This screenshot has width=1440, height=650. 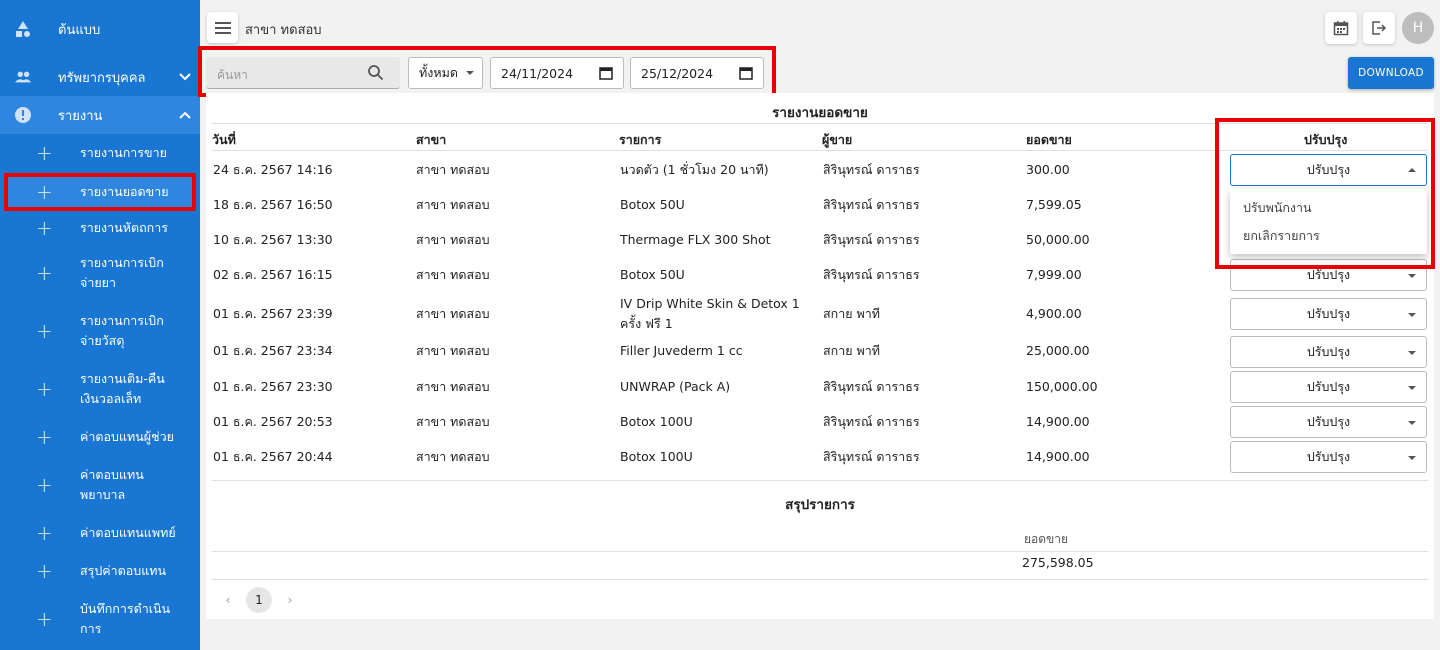 What do you see at coordinates (695, 239) in the screenshot?
I see `cell-item: Thermage FLX 300 Shot` at bounding box center [695, 239].